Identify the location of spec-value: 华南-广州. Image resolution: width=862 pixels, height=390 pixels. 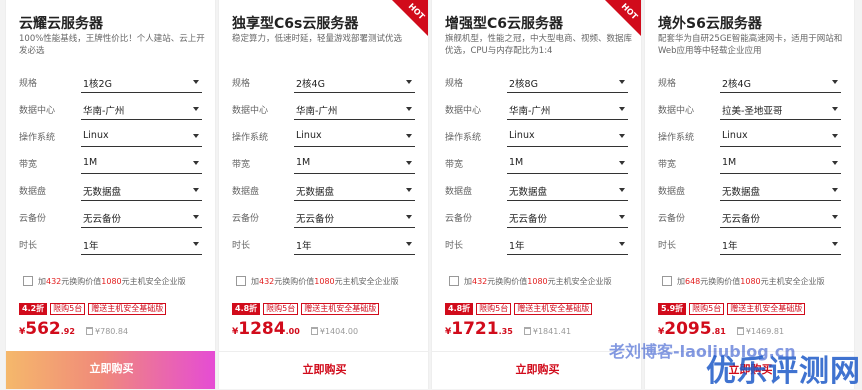
(104, 111).